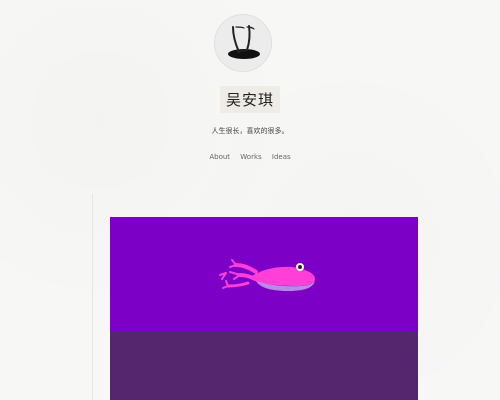 This screenshot has height=400, width=500. I want to click on frog-swimming-icon, so click(267, 275).